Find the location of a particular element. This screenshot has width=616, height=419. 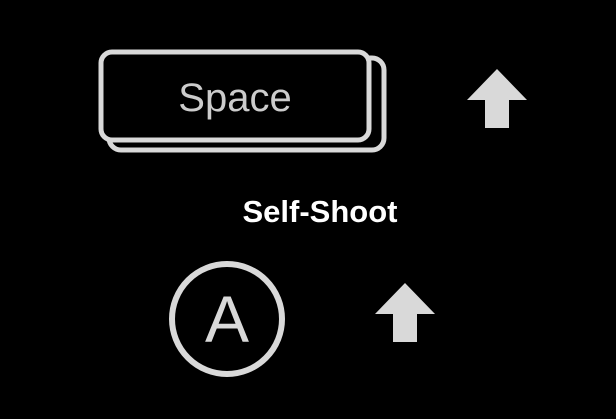

gamepad-a-button-label: A is located at coordinates (227, 319).